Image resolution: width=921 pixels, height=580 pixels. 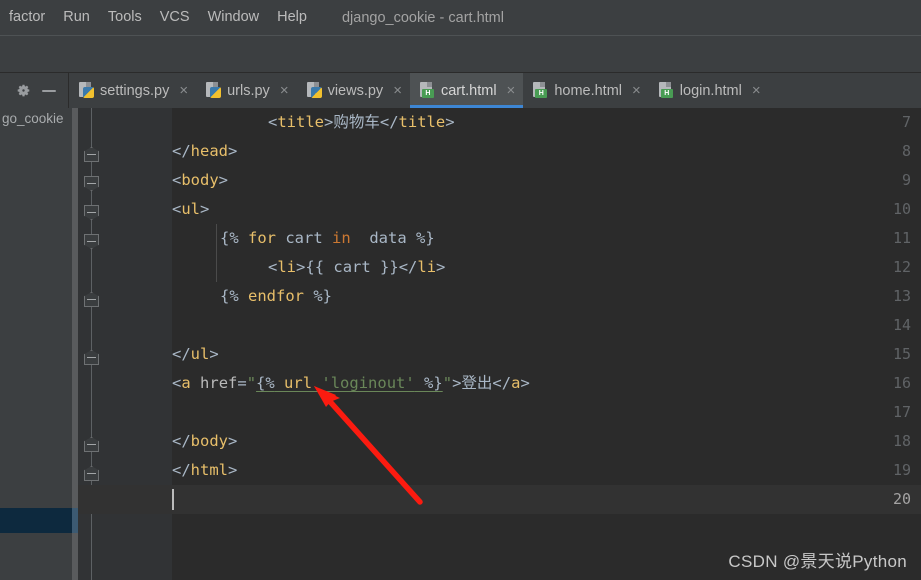 I want to click on code-line-19: </html>, so click(x=205, y=470).